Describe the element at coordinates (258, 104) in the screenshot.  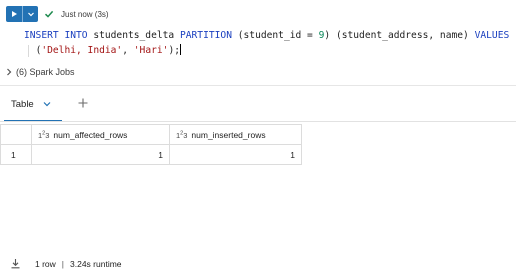
I see `result-tabs: Table` at that location.